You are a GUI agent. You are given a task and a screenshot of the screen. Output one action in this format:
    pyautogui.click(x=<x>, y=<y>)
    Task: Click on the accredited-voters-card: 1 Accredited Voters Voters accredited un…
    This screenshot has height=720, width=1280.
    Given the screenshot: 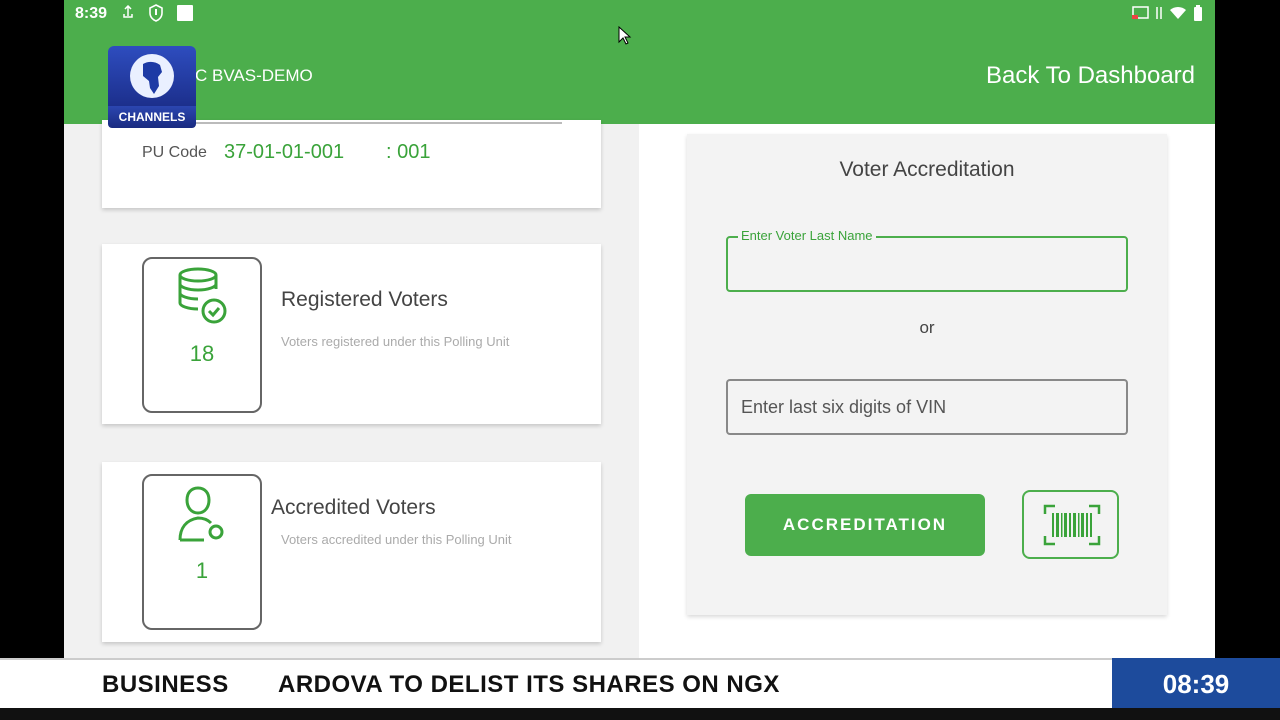 What is the action you would take?
    pyautogui.click(x=351, y=552)
    